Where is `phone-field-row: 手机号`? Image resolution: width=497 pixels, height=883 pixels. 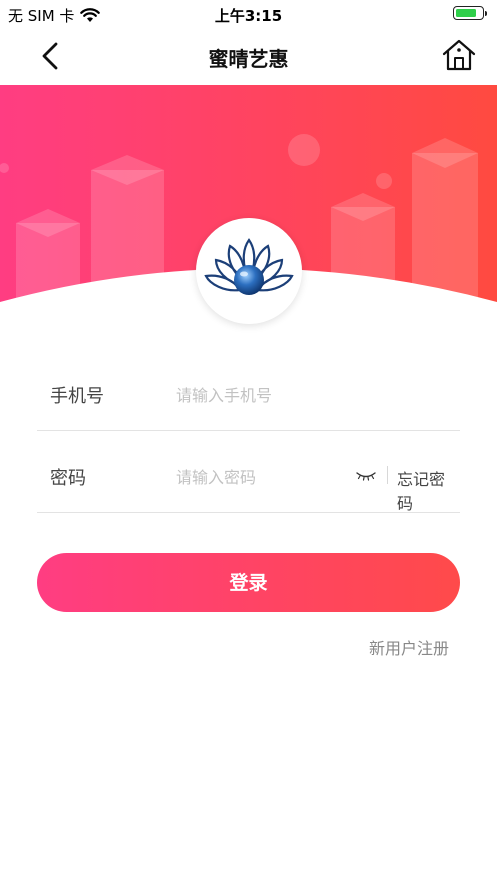 phone-field-row: 手机号 is located at coordinates (248, 400).